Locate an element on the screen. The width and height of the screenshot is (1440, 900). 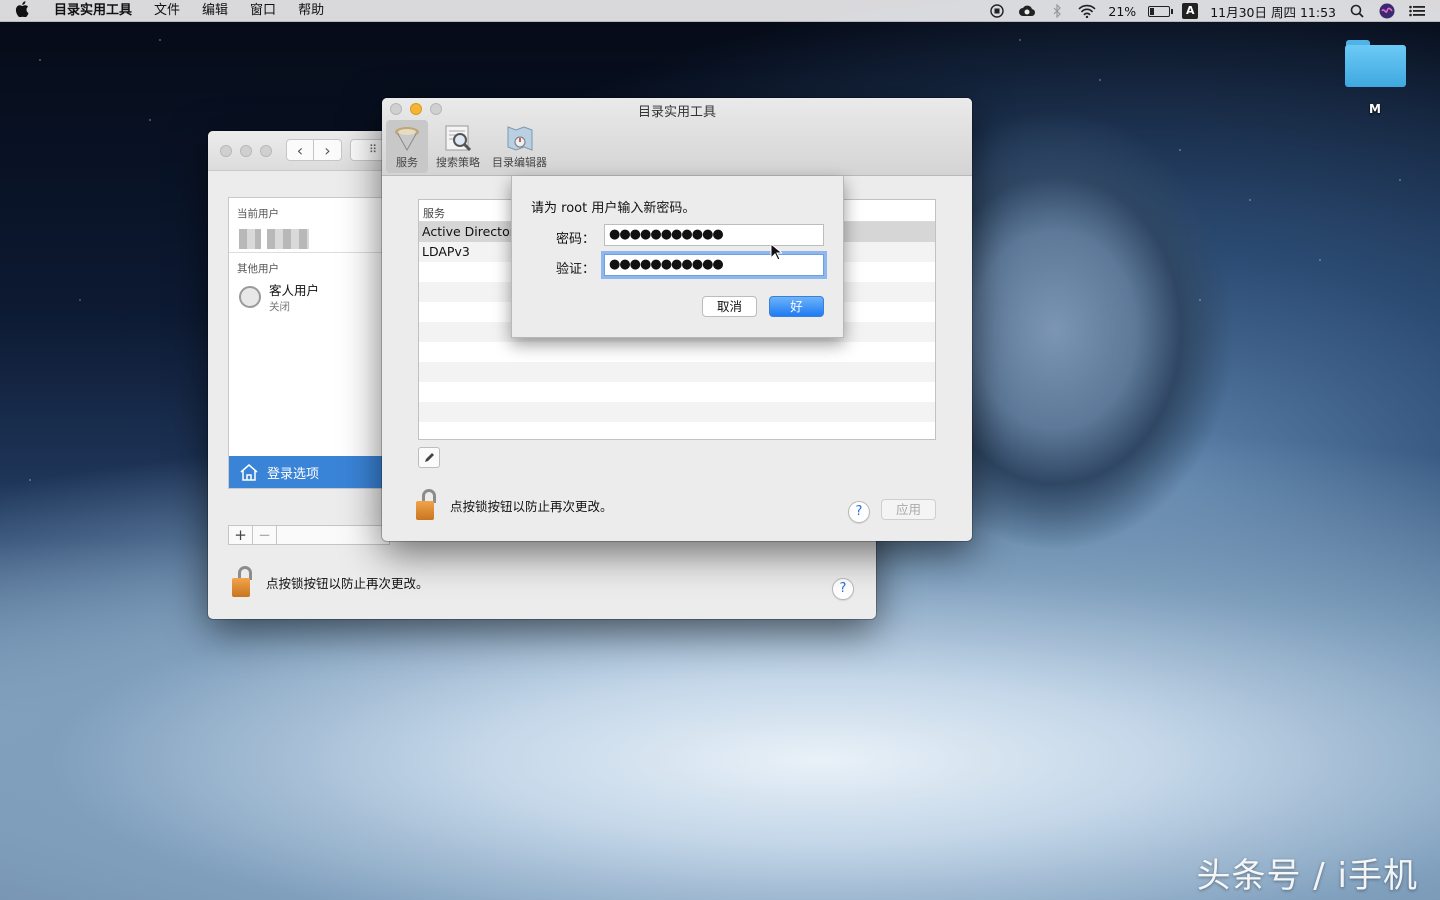
tab-services: 服务 is located at coordinates (407, 146).